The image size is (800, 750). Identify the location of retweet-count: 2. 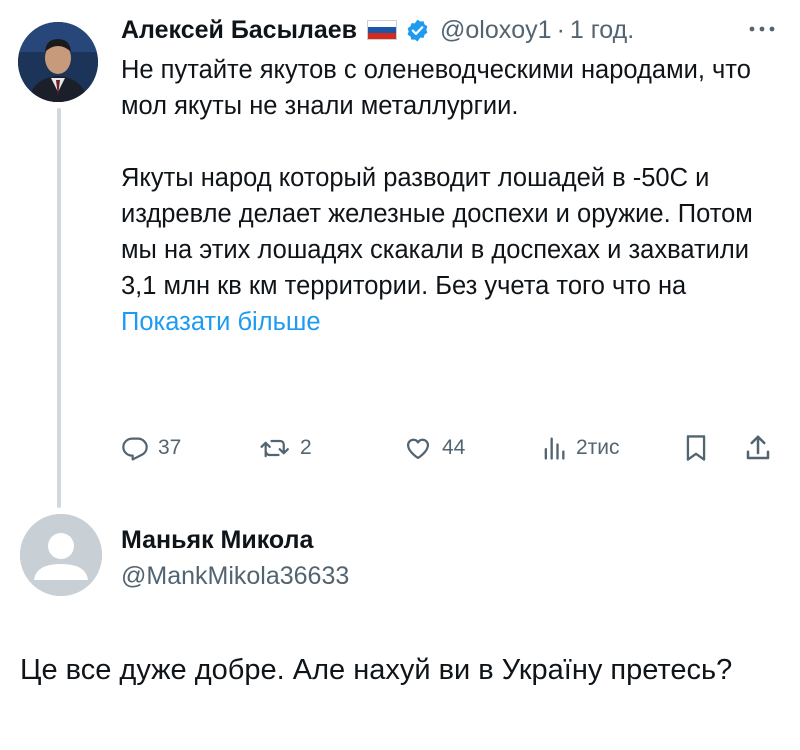
(306, 447).